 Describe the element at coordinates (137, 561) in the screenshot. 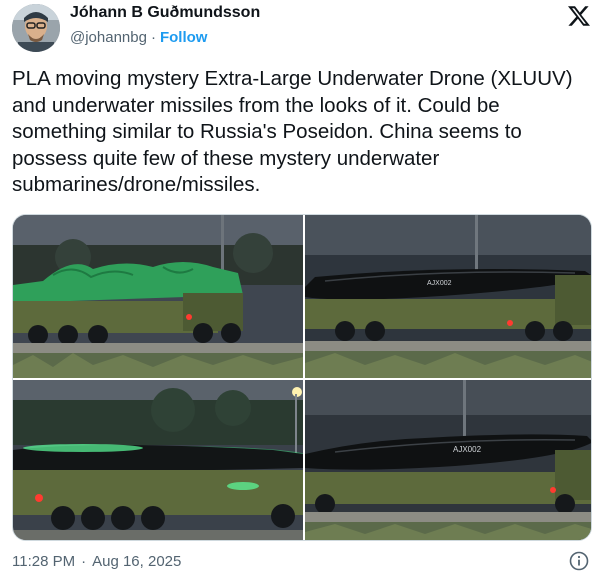

I see `tweet-date: Aug 16, 2025` at that location.